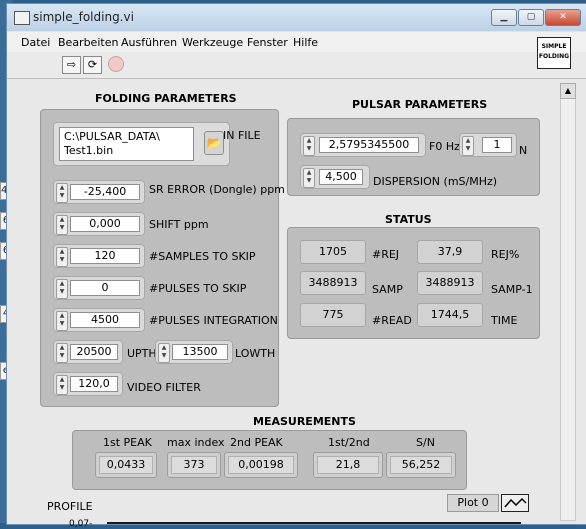  I want to click on scroll-up-icon: ▲, so click(568, 91).